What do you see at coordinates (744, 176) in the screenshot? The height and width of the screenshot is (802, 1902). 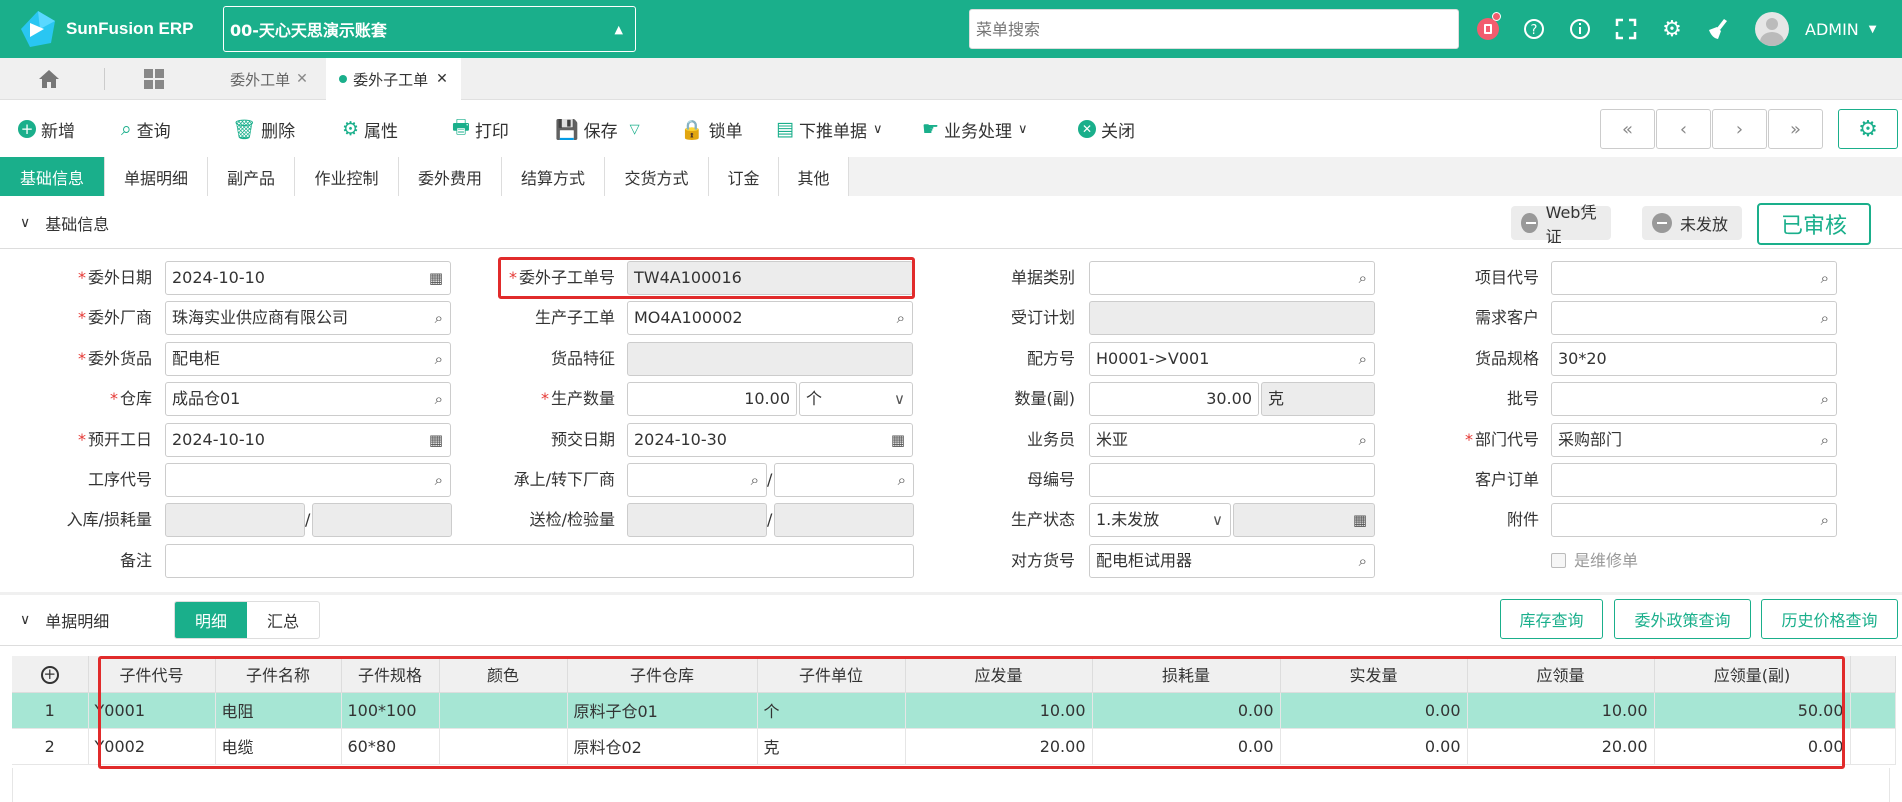 I see `subtab-deposit: 订金` at bounding box center [744, 176].